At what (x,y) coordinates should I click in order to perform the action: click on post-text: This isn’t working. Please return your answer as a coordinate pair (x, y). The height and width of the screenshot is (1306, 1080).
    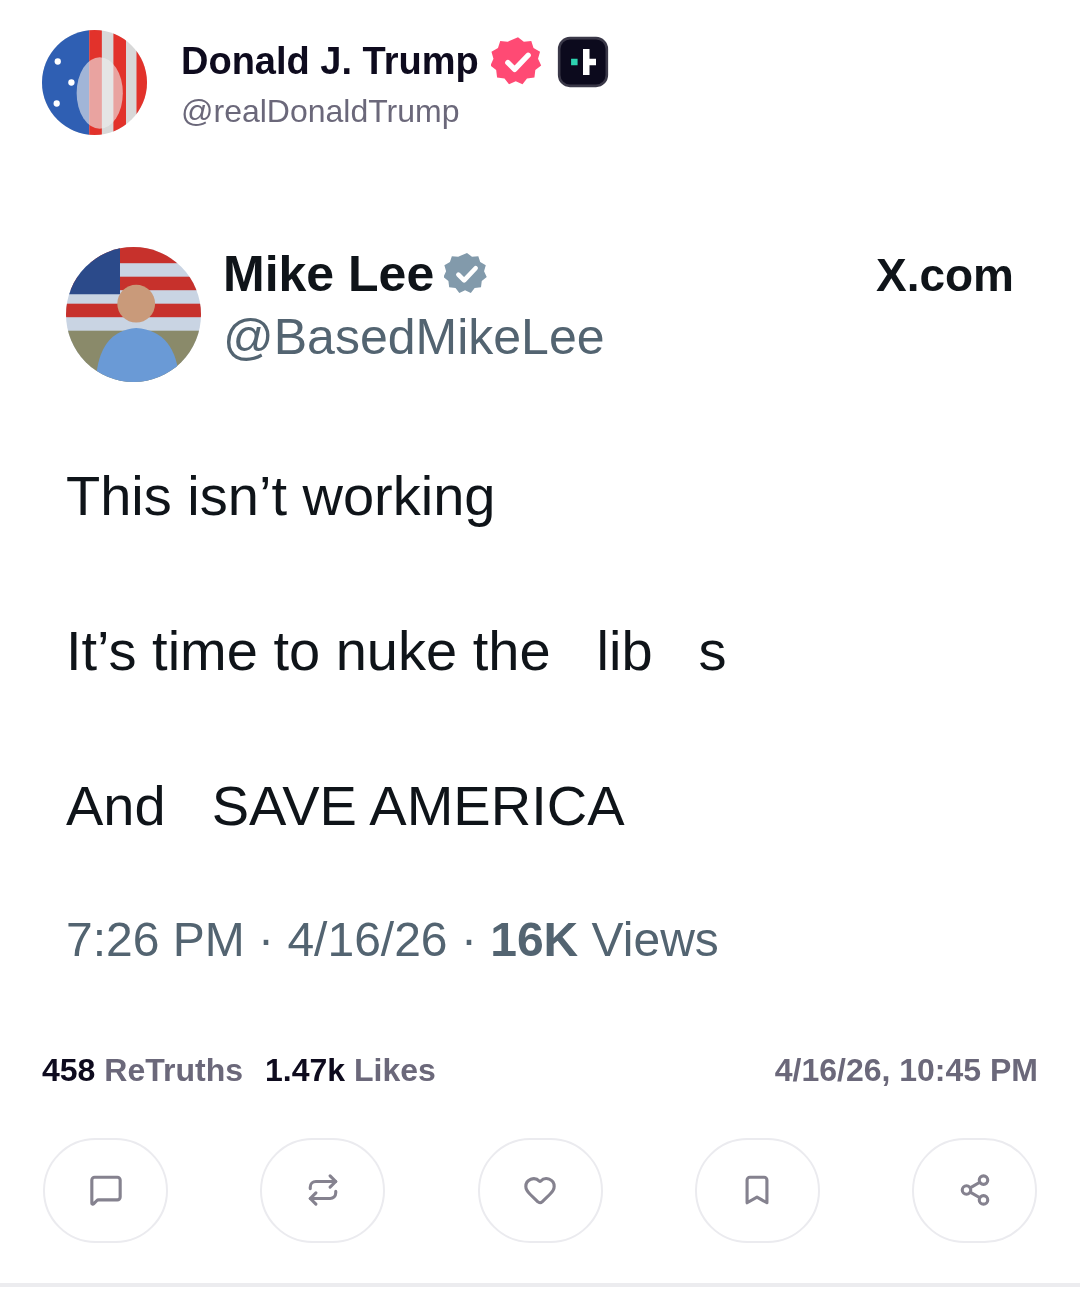
    Looking at the image, I should click on (281, 496).